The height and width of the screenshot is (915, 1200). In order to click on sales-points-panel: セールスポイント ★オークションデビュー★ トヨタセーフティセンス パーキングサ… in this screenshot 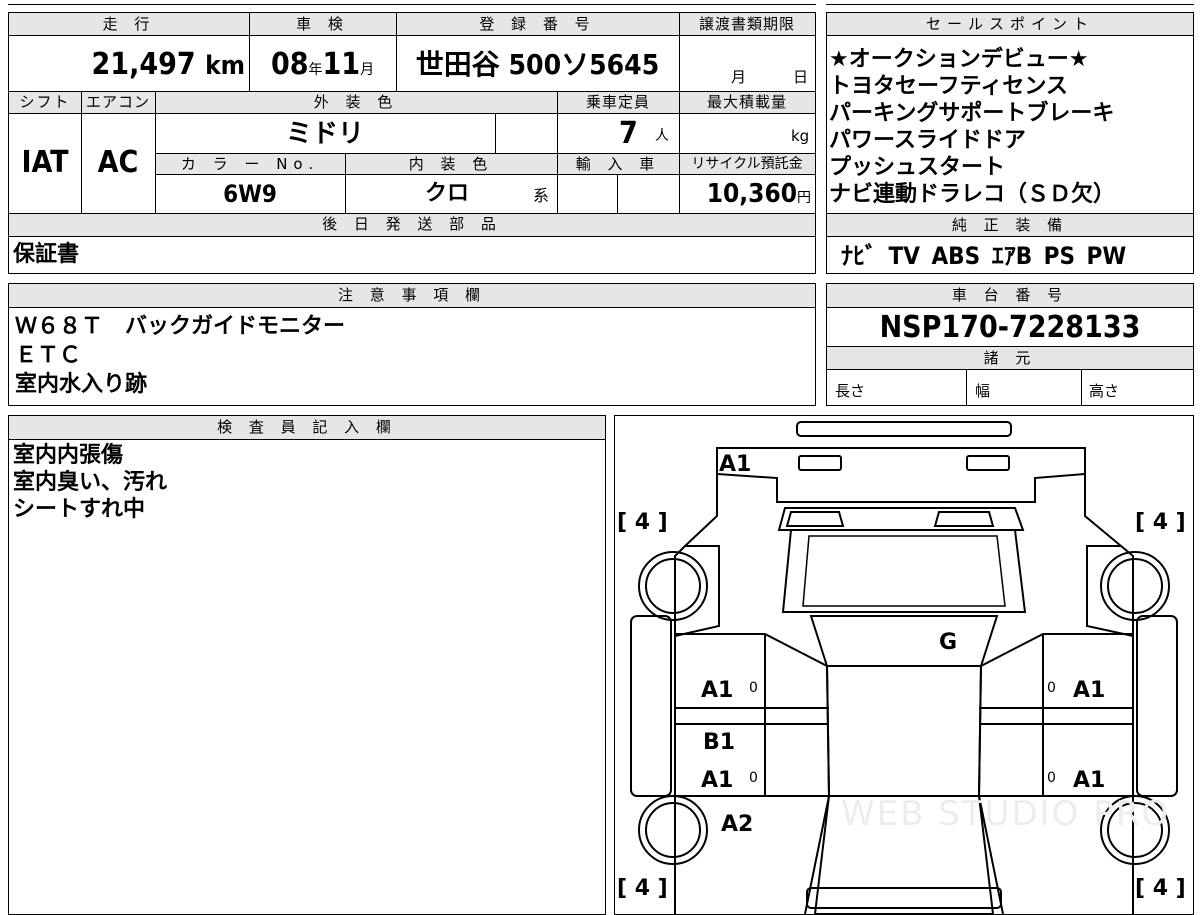, I will do `click(1010, 143)`.